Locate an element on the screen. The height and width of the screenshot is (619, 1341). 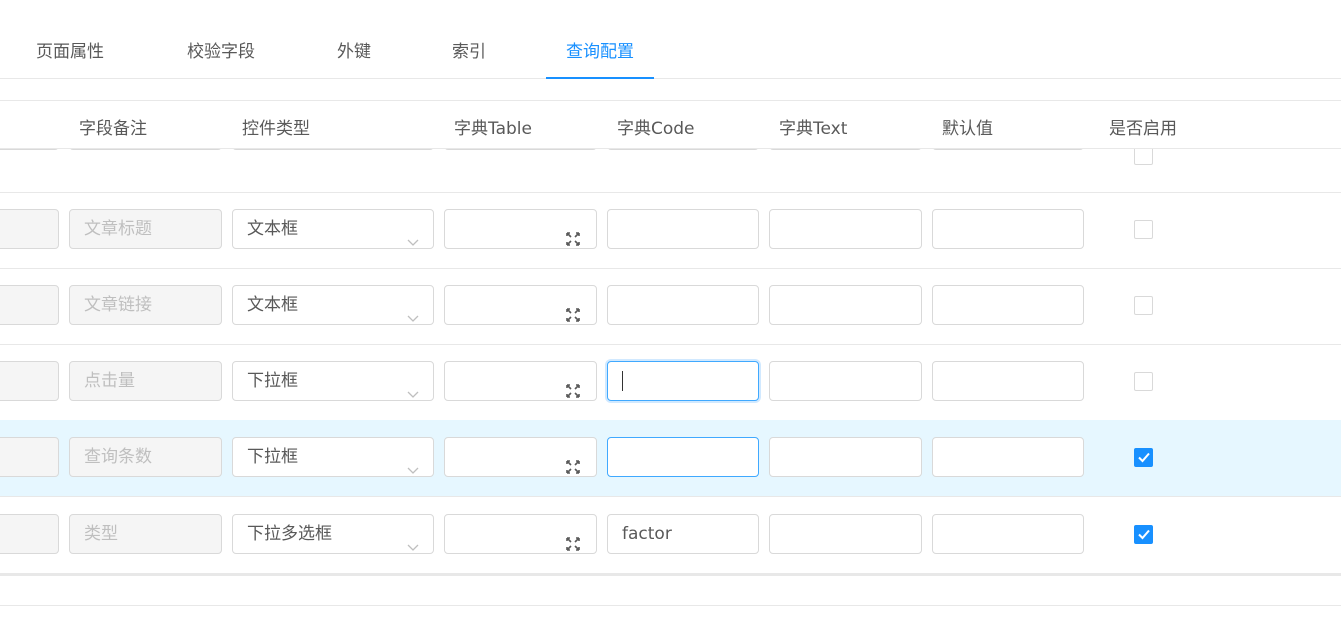
control-type-select: 下拉多选框 is located at coordinates (333, 534).